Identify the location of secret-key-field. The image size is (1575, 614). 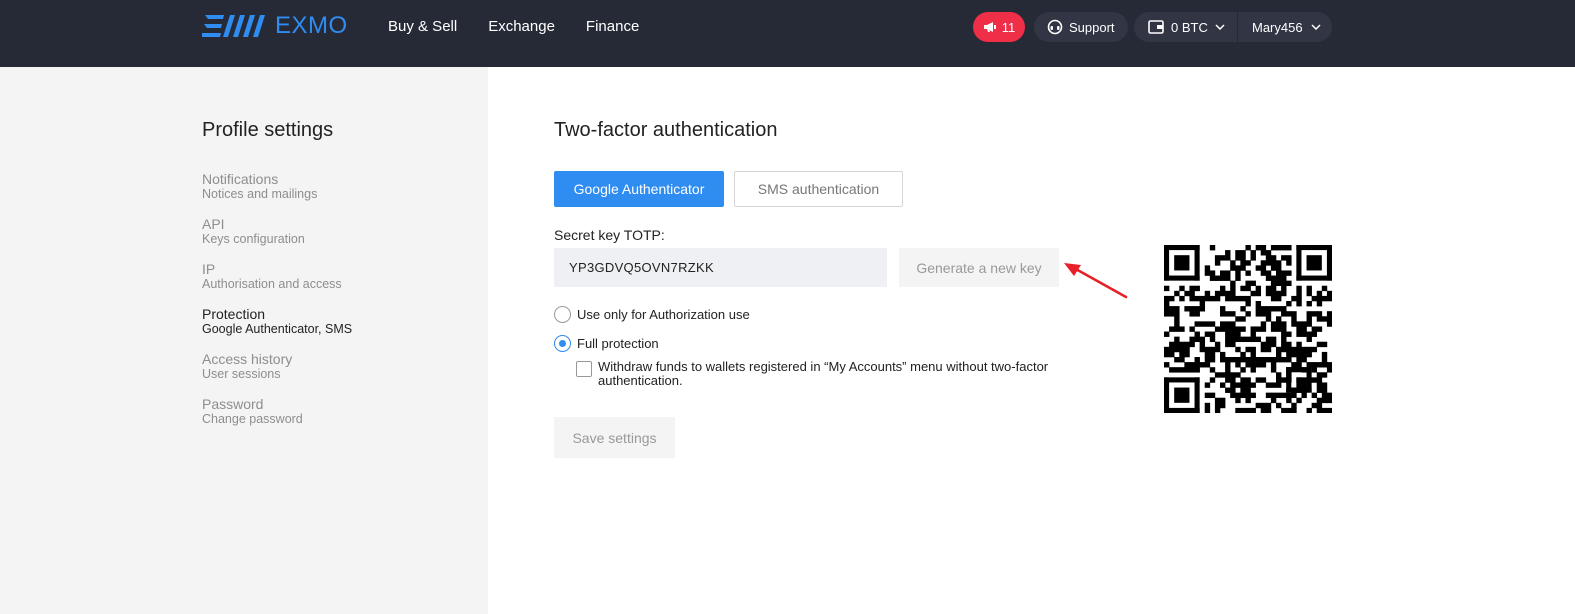
(720, 267).